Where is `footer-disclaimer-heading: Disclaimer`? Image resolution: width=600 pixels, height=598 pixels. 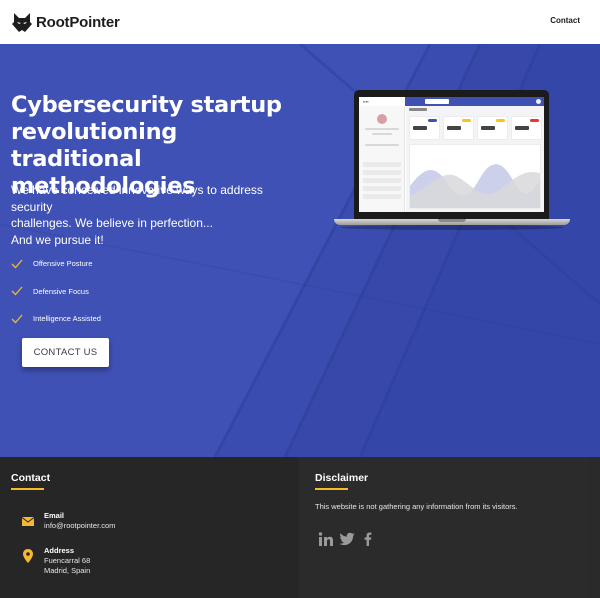 footer-disclaimer-heading: Disclaimer is located at coordinates (342, 478).